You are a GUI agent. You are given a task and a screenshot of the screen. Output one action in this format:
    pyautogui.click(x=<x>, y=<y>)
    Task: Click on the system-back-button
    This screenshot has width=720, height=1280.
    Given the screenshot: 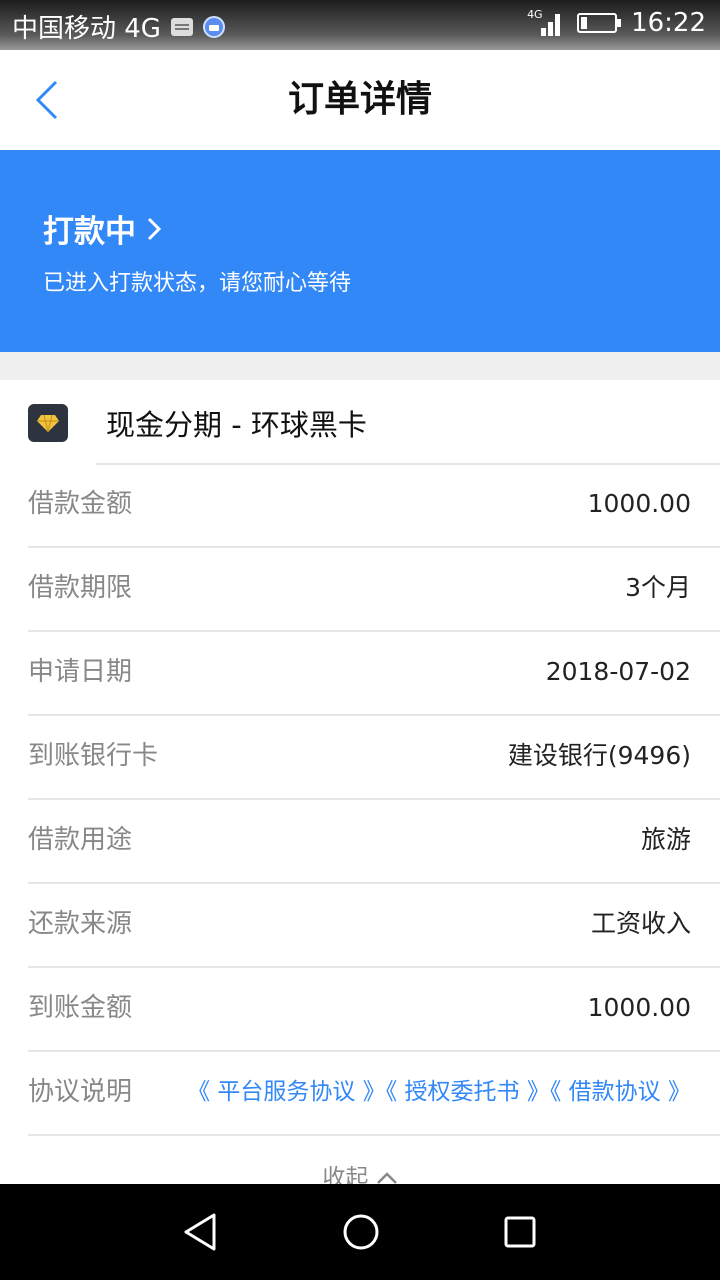 What is the action you would take?
    pyautogui.click(x=200, y=1232)
    